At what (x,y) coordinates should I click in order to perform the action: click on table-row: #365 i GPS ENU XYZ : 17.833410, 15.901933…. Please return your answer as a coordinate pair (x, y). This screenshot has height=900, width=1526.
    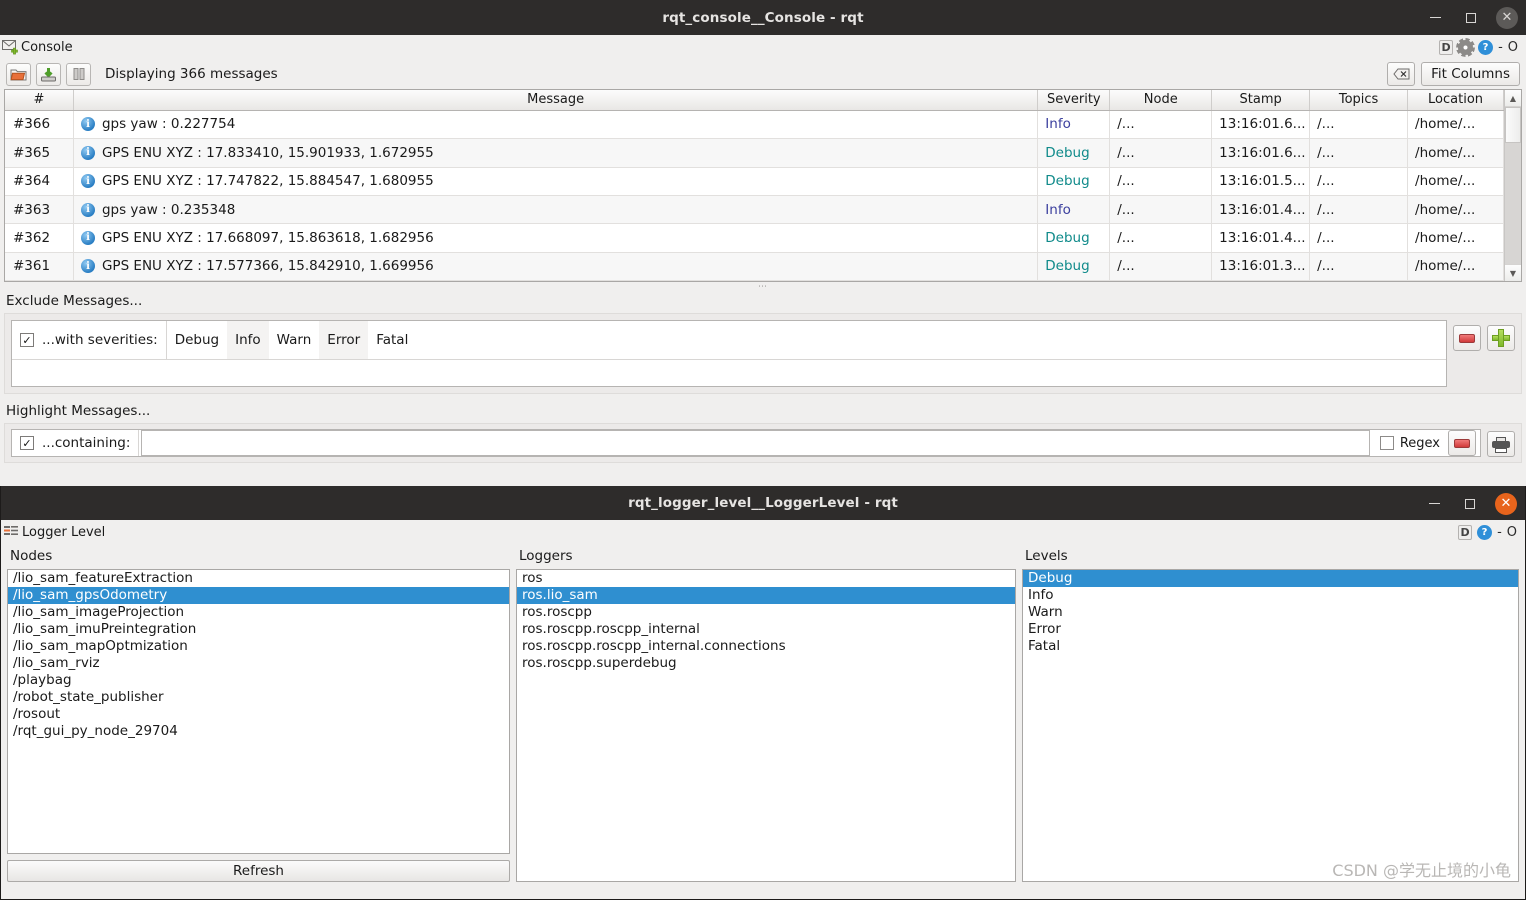
    Looking at the image, I should click on (754, 153).